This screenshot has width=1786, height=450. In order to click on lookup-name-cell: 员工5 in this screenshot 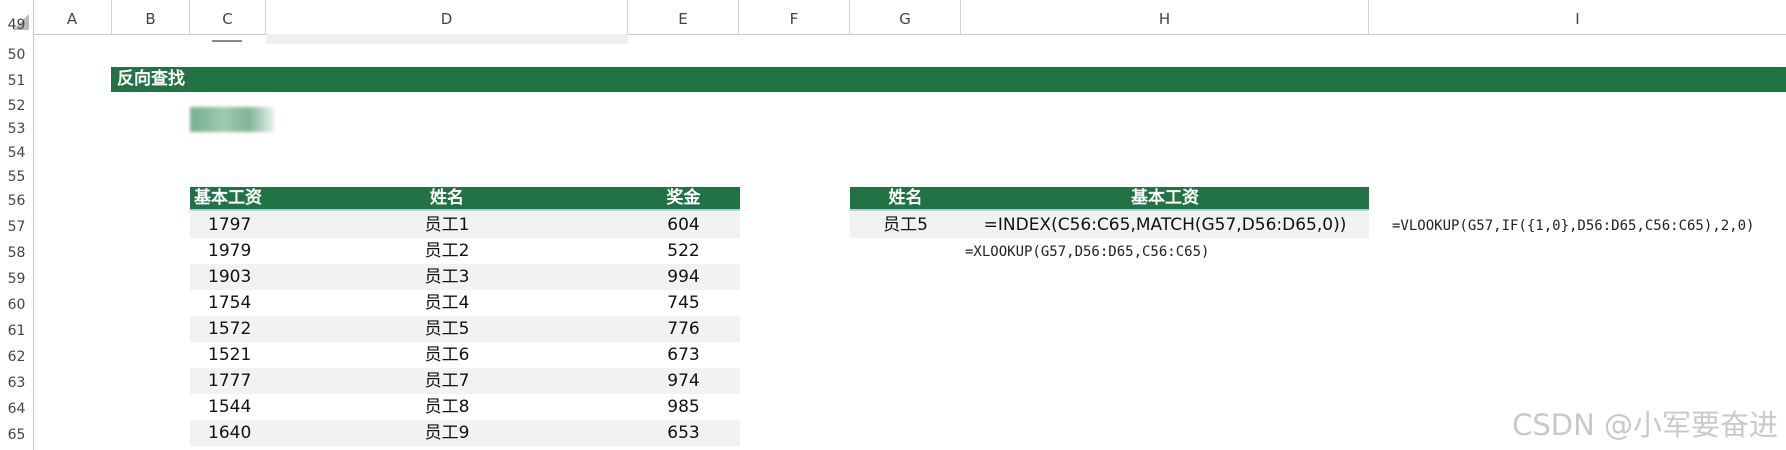, I will do `click(905, 225)`.